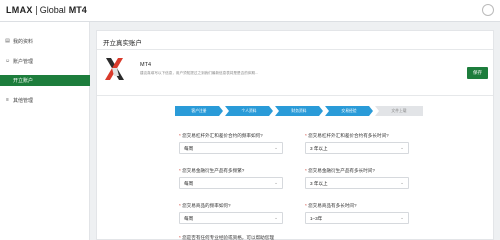  Describe the element at coordinates (347, 135) in the screenshot. I see `q2-label: * 您交易杠杆外汇和差价合约有多长时间?` at that location.